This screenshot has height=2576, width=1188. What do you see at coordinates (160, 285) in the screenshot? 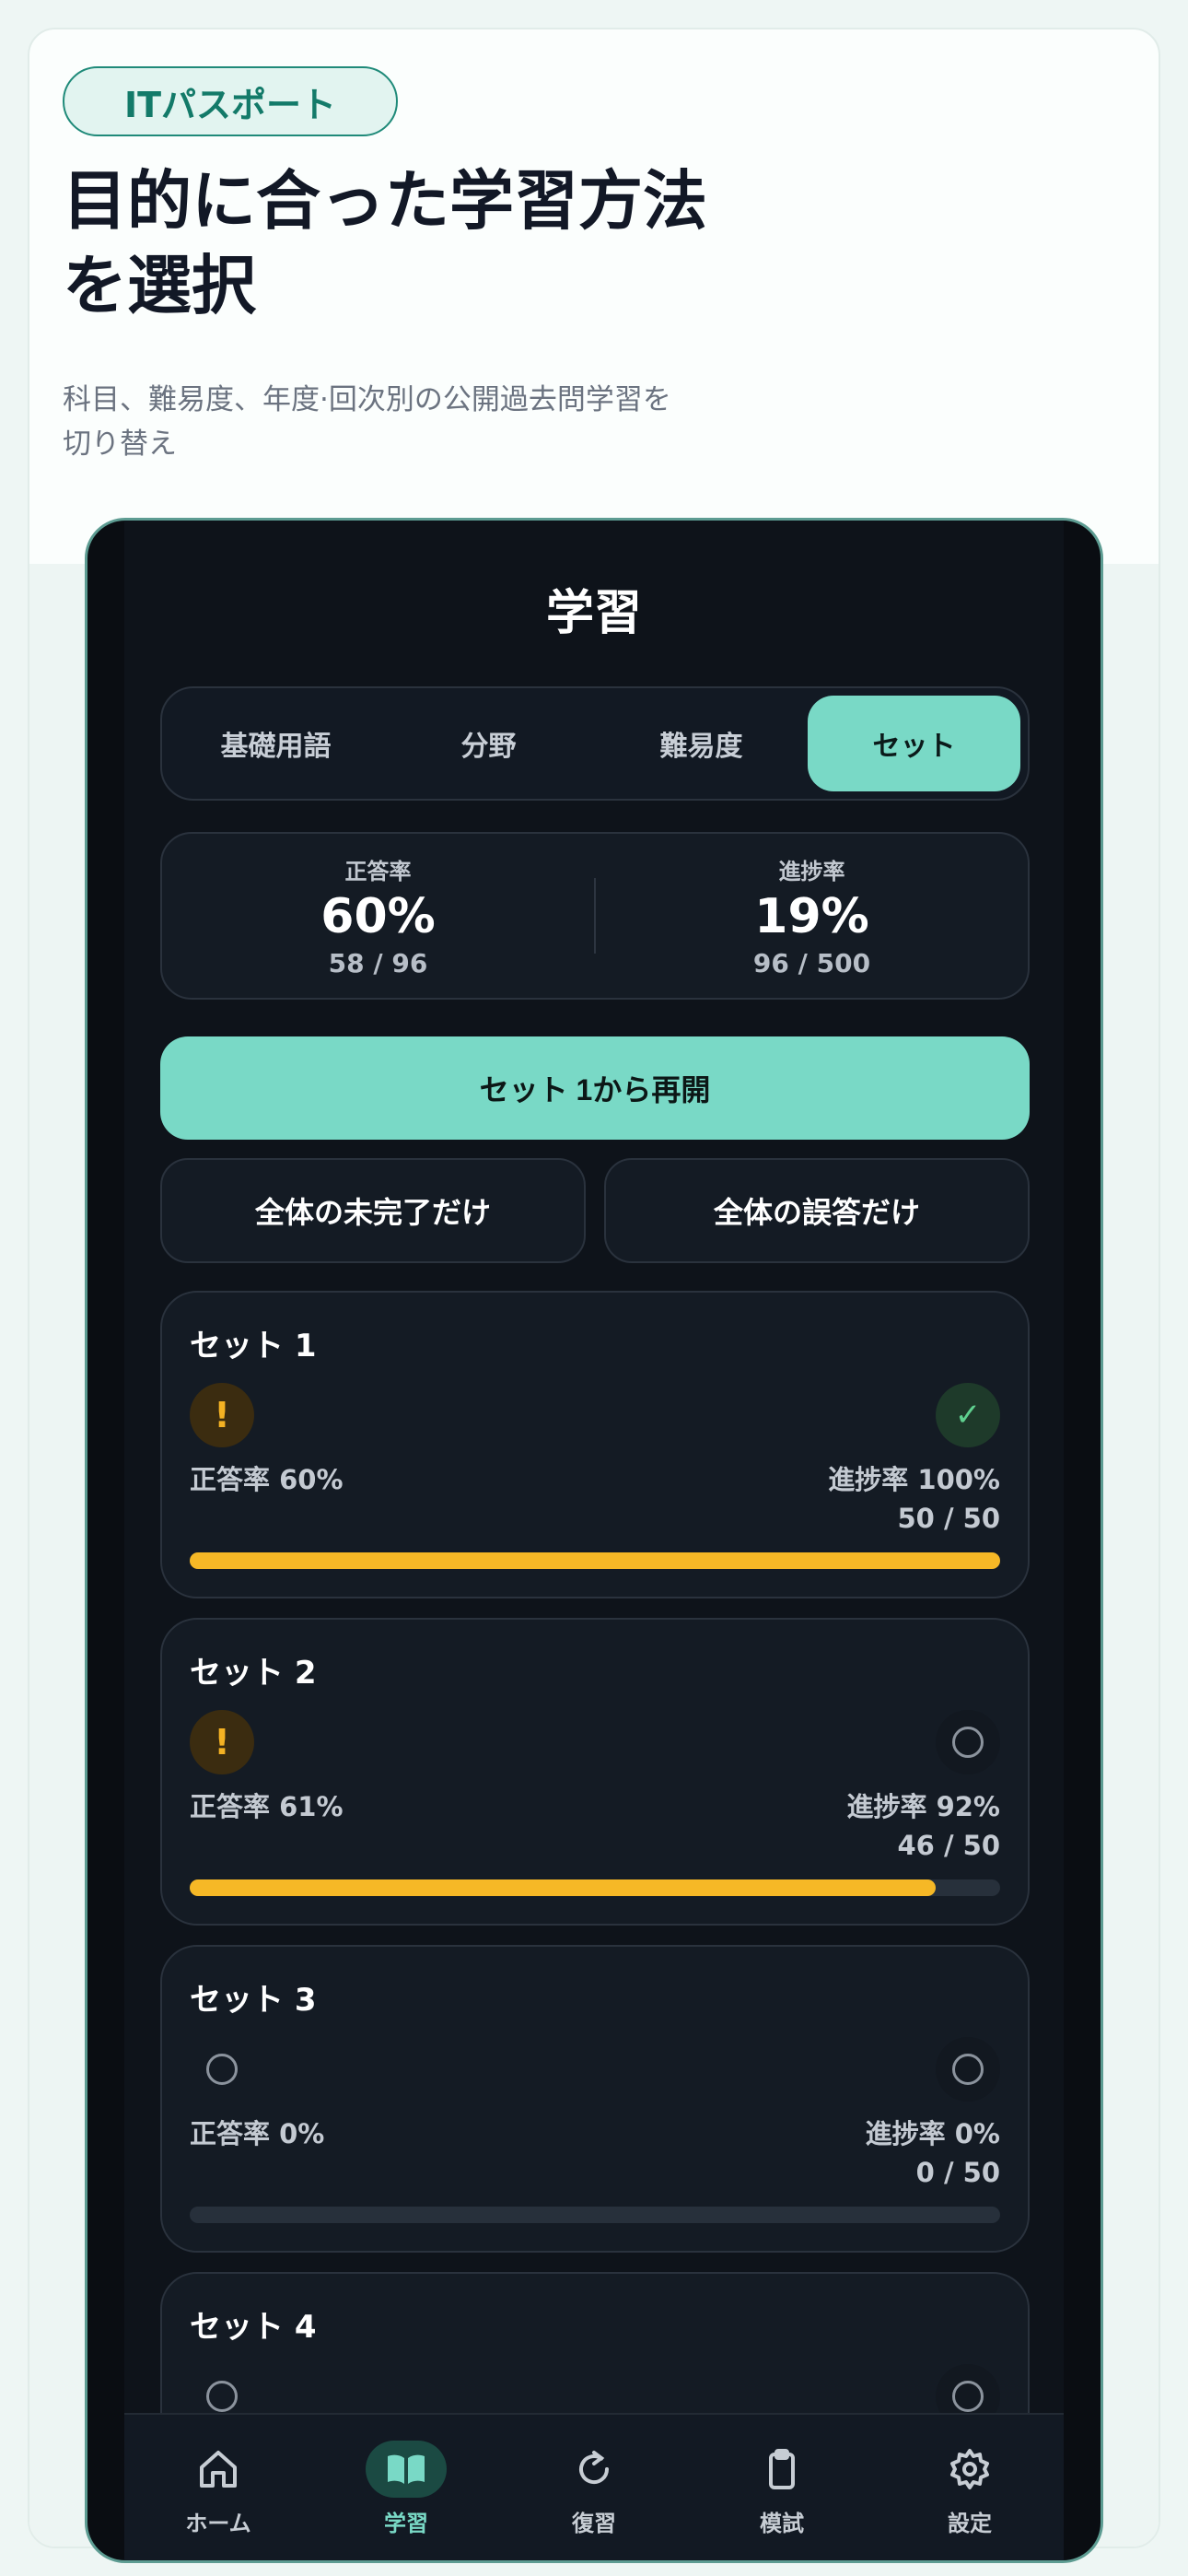
I see `headline-line-2: を選択` at bounding box center [160, 285].